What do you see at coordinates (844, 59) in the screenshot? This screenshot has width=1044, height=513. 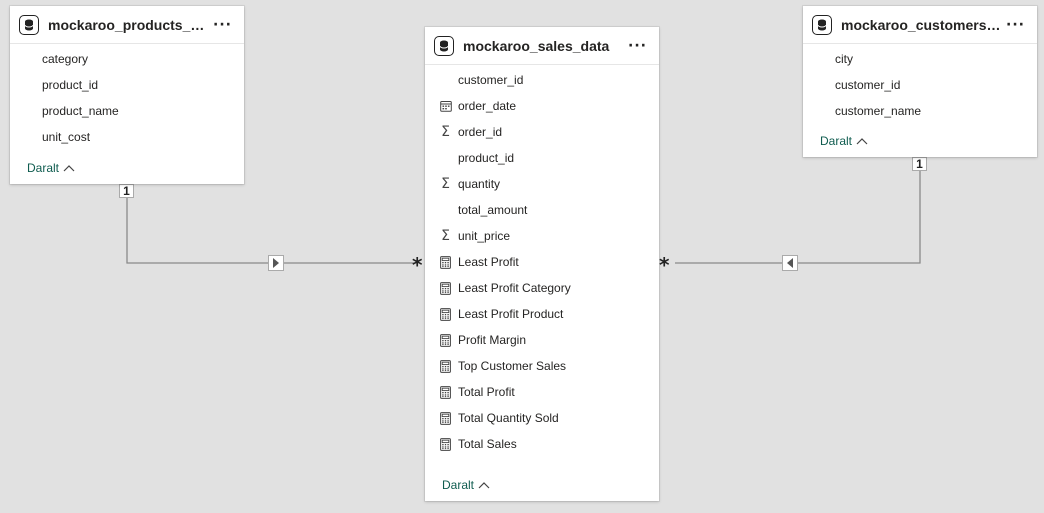 I see `field-name: city` at bounding box center [844, 59].